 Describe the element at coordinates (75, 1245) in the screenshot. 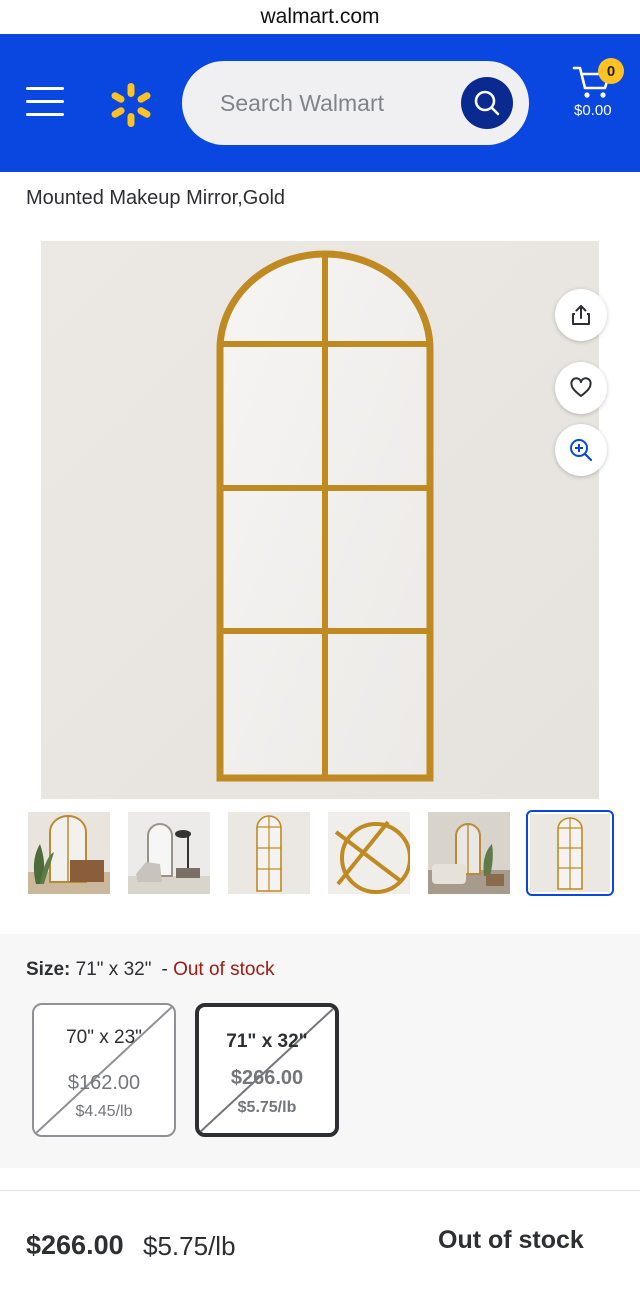

I see `footer-price: $266.00` at that location.